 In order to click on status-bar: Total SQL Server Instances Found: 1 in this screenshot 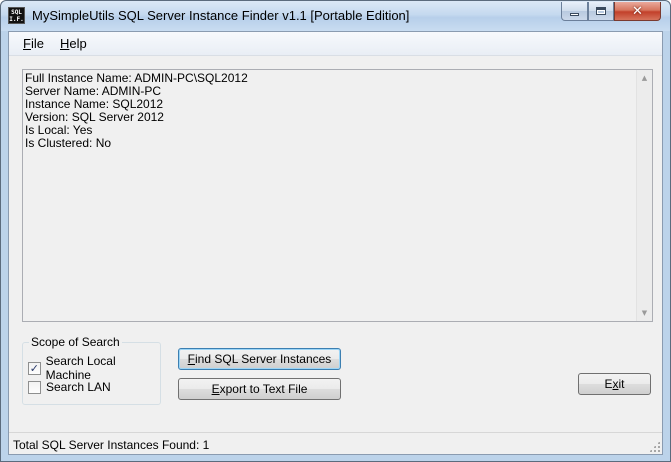, I will do `click(335, 443)`.